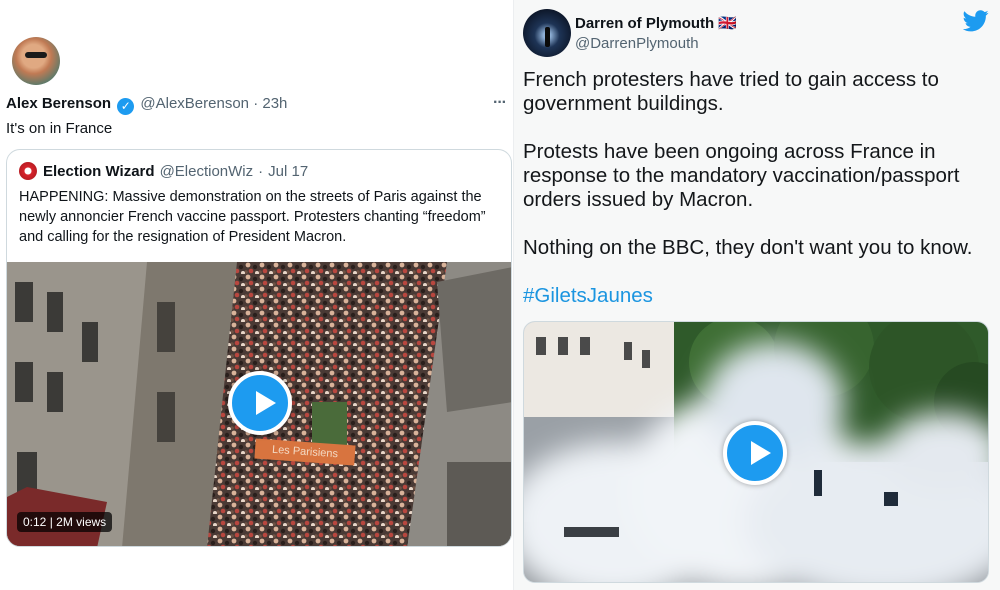  I want to click on video-duration: 0:12, so click(35, 522).